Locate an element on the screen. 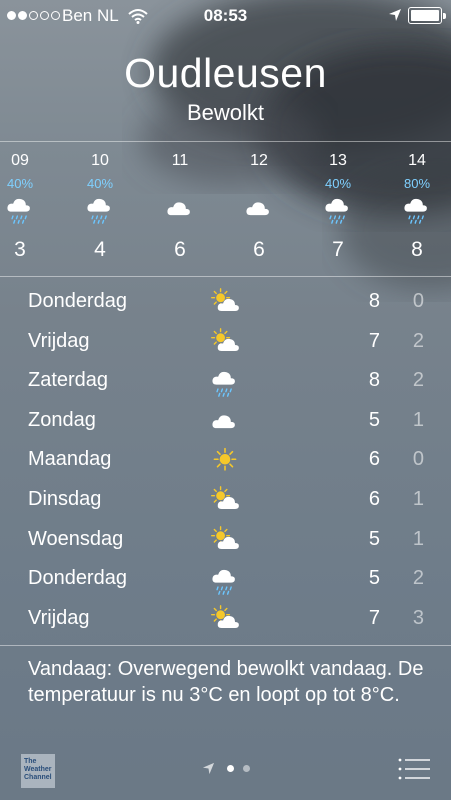 Image resolution: width=451 pixels, height=800 pixels. city-name: Oudleusen is located at coordinates (225, 73).